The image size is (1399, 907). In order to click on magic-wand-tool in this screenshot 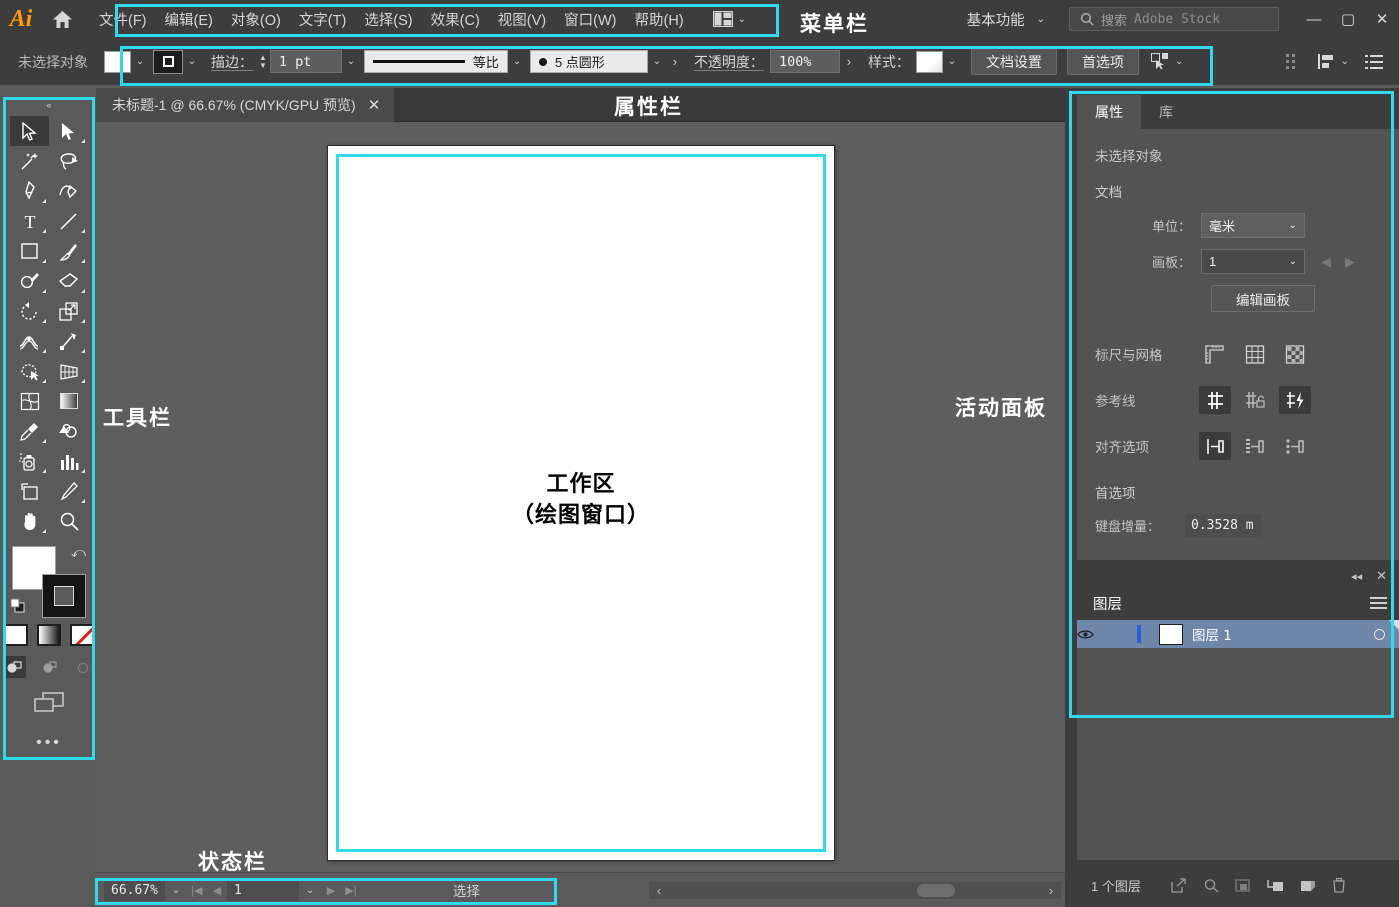, I will do `click(29, 161)`.